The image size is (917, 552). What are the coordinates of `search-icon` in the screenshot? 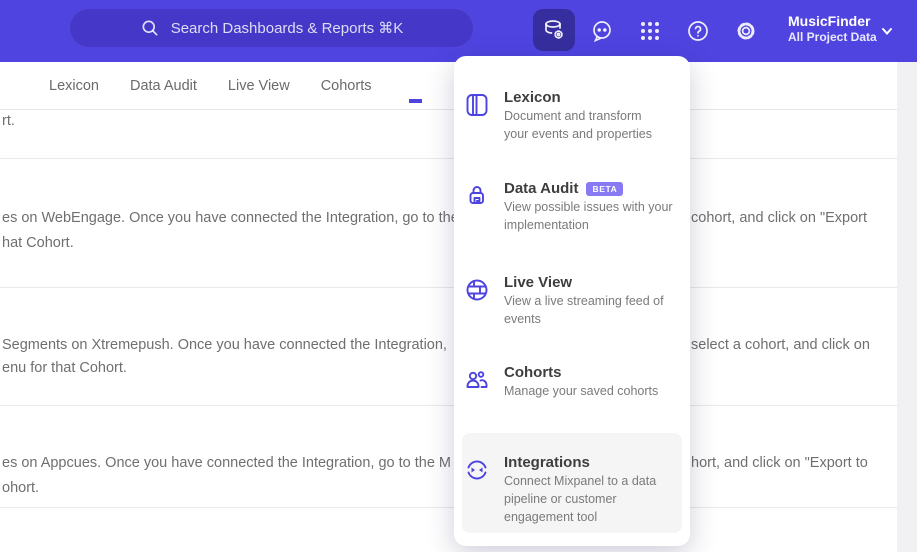 It's located at (150, 28).